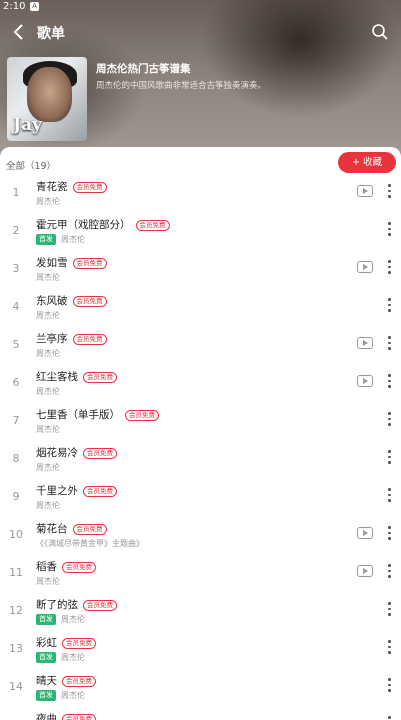 The image size is (401, 720). What do you see at coordinates (200, 195) in the screenshot?
I see `song-row: 1 青花瓷 会员免费周杰伦` at bounding box center [200, 195].